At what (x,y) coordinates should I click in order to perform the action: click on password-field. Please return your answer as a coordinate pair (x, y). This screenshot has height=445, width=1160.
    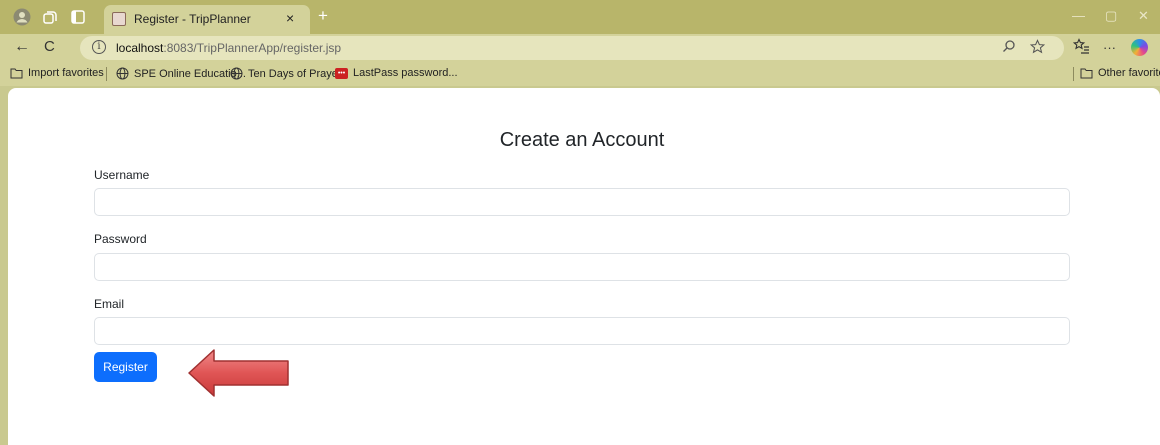
    Looking at the image, I should click on (582, 267).